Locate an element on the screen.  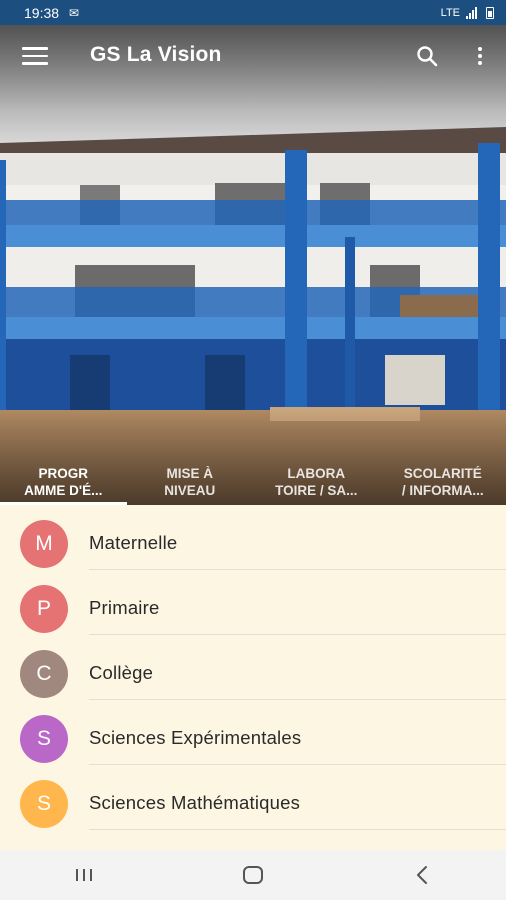
home-icon is located at coordinates (253, 875).